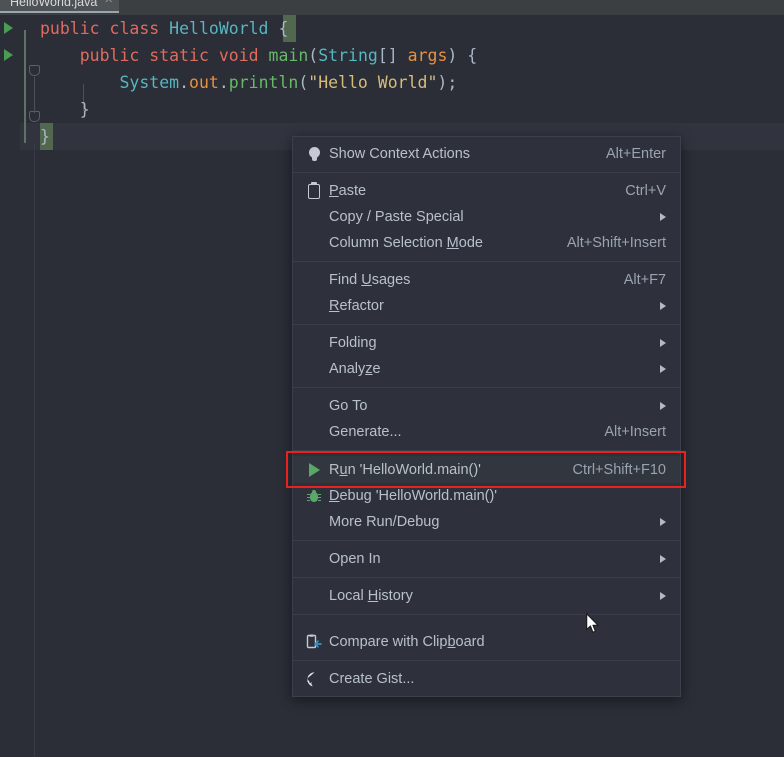  I want to click on code-token: }, so click(45, 136).